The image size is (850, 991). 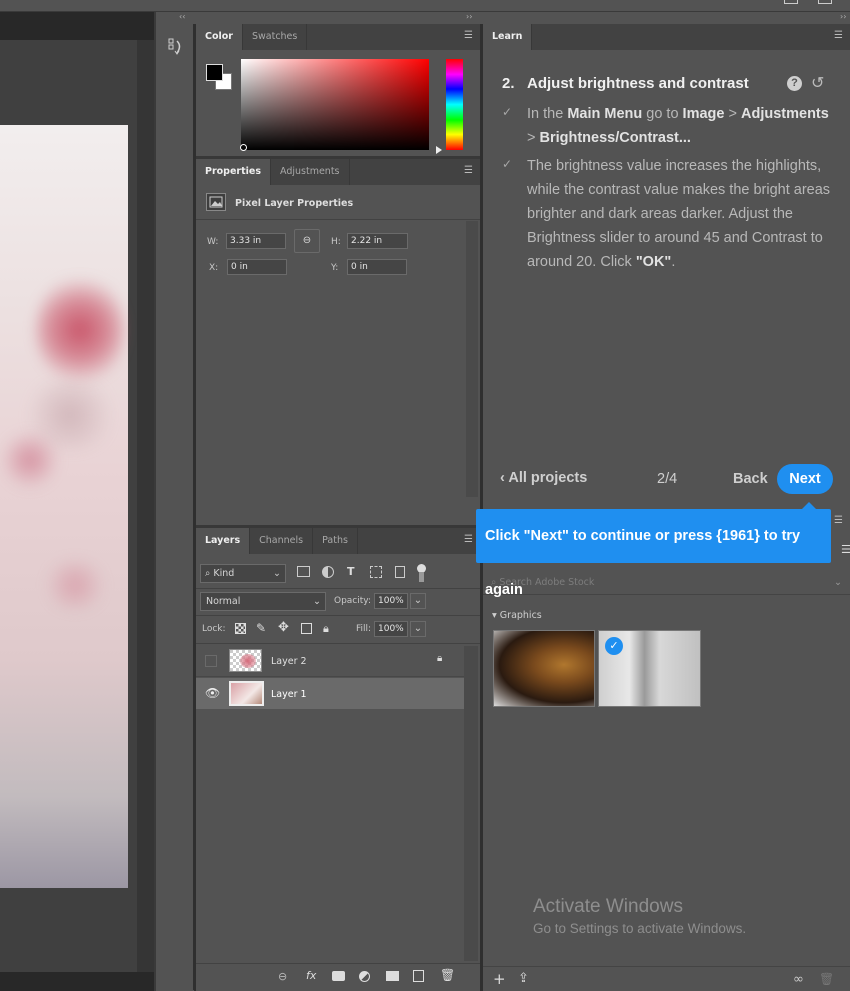 I want to click on visibility-toggle, so click(x=211, y=661).